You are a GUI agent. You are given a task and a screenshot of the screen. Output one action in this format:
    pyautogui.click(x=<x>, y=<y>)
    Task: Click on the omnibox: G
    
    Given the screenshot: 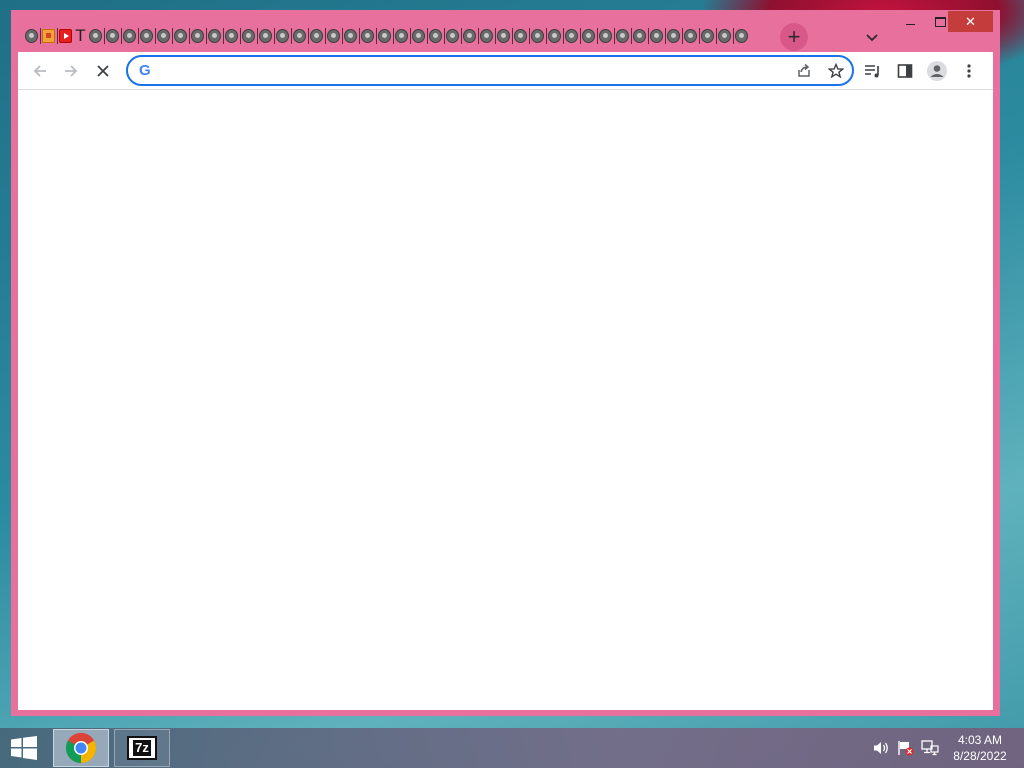 What is the action you would take?
    pyautogui.click(x=490, y=70)
    